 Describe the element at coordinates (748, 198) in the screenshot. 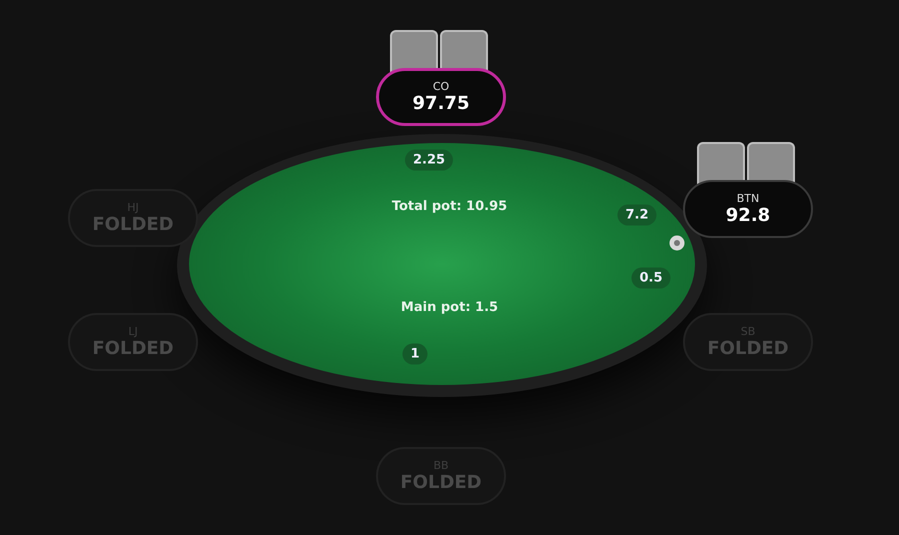

I see `seat-position: BTN` at that location.